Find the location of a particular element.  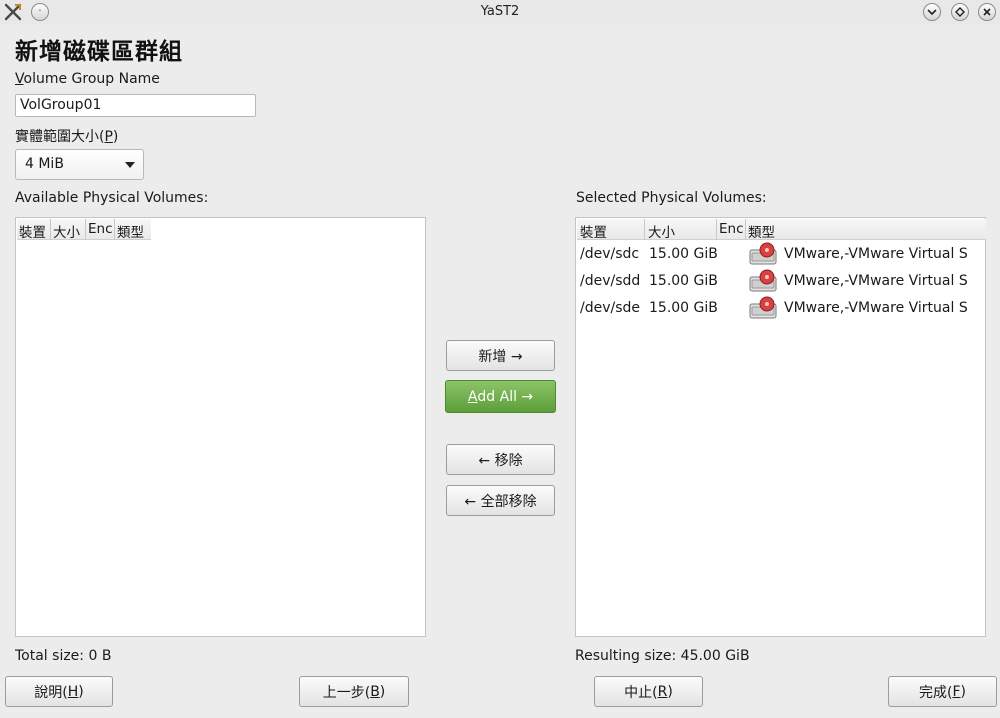

row-device: /dev/sdc is located at coordinates (610, 254).